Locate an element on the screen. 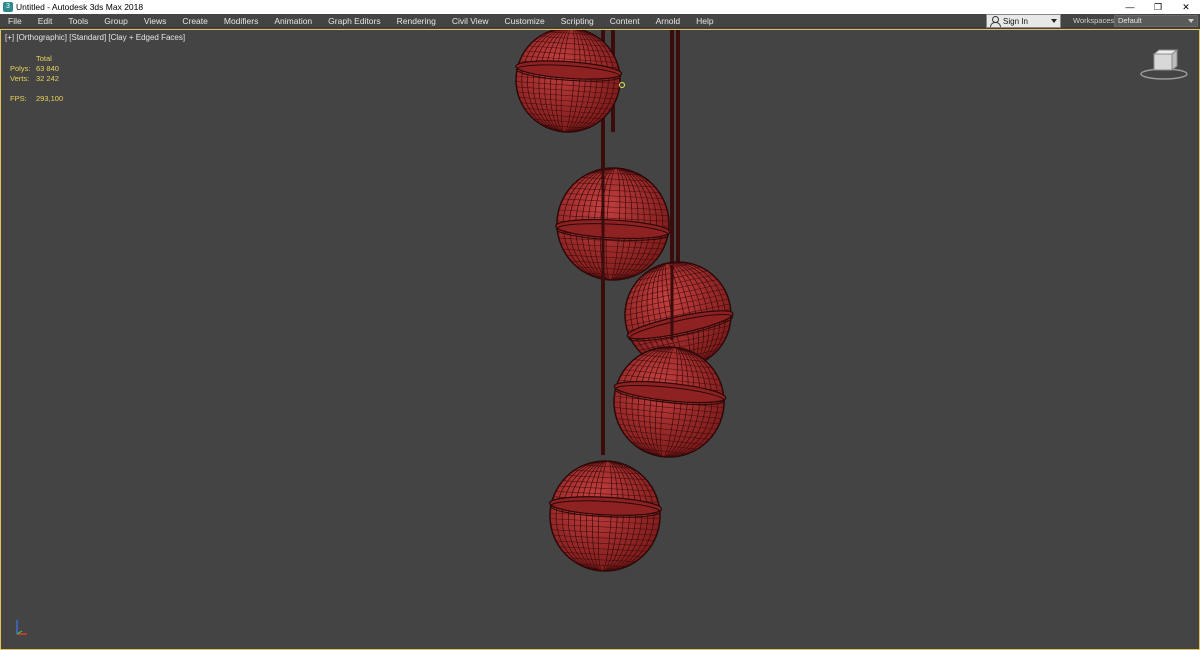  window-title: Untitled - Autodesk 3ds Max 2018 is located at coordinates (80, 7).